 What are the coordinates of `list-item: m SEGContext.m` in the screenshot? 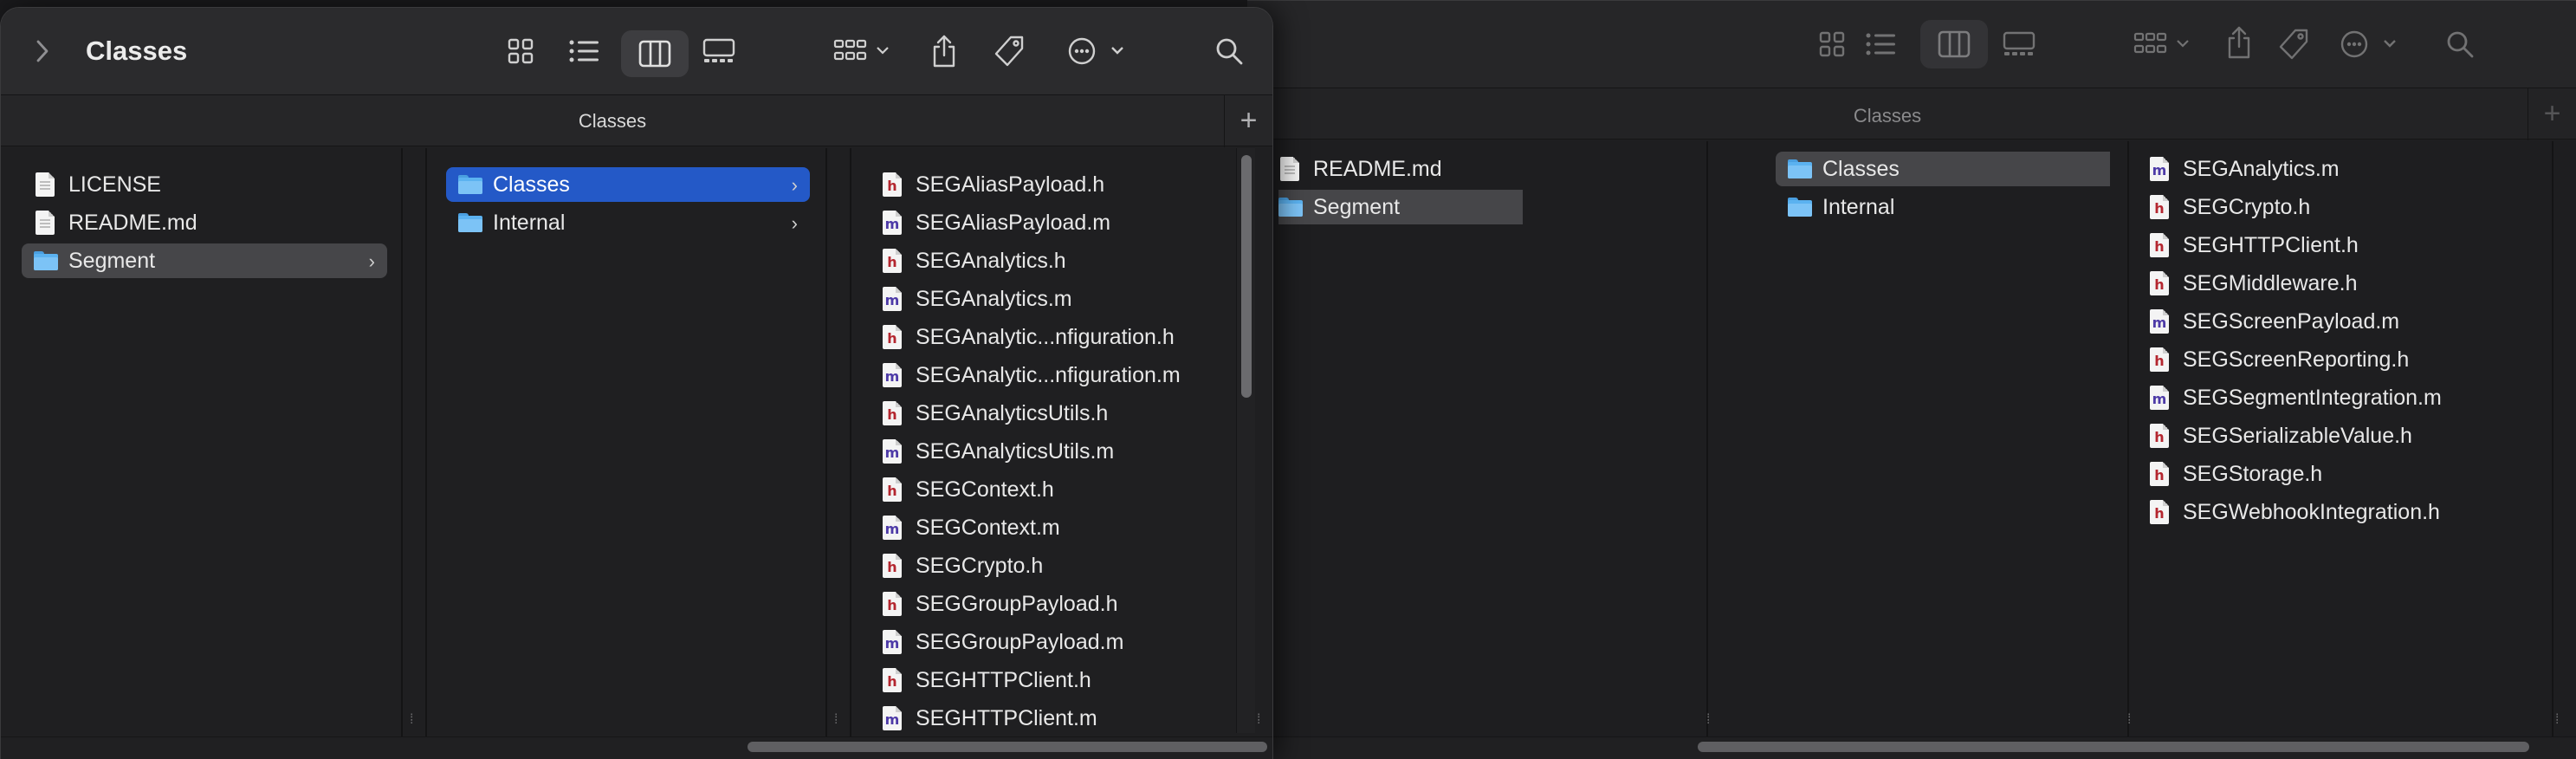 It's located at (1054, 527).